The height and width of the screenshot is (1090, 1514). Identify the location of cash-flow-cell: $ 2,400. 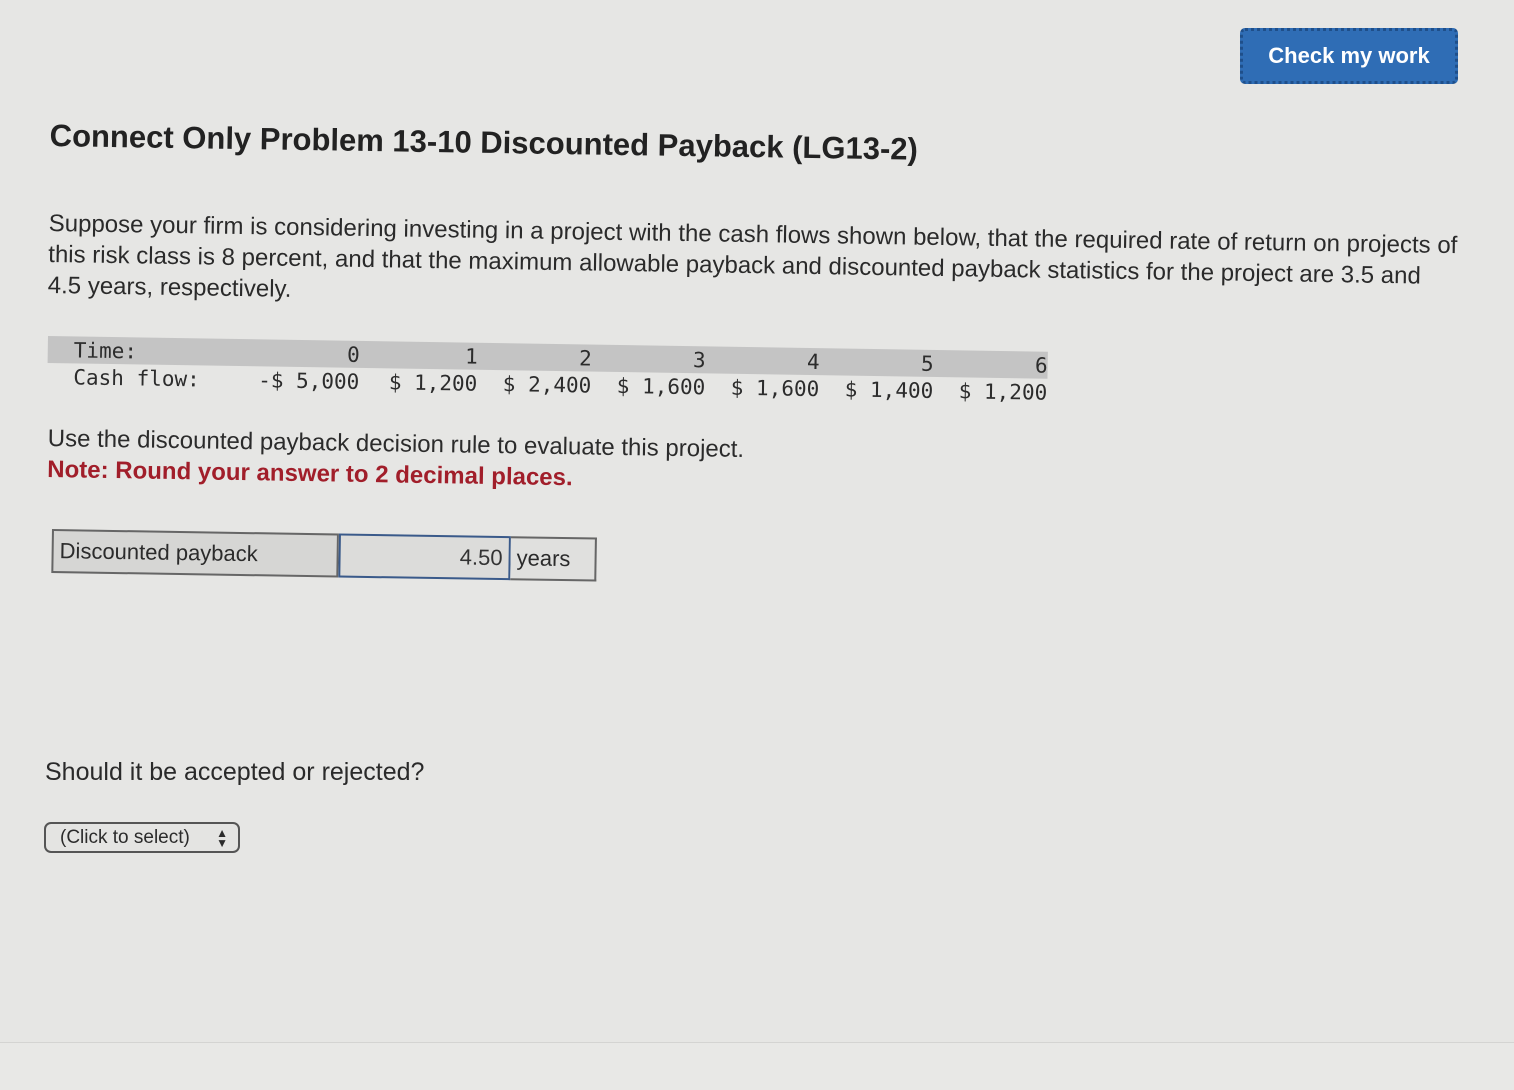
(547, 385).